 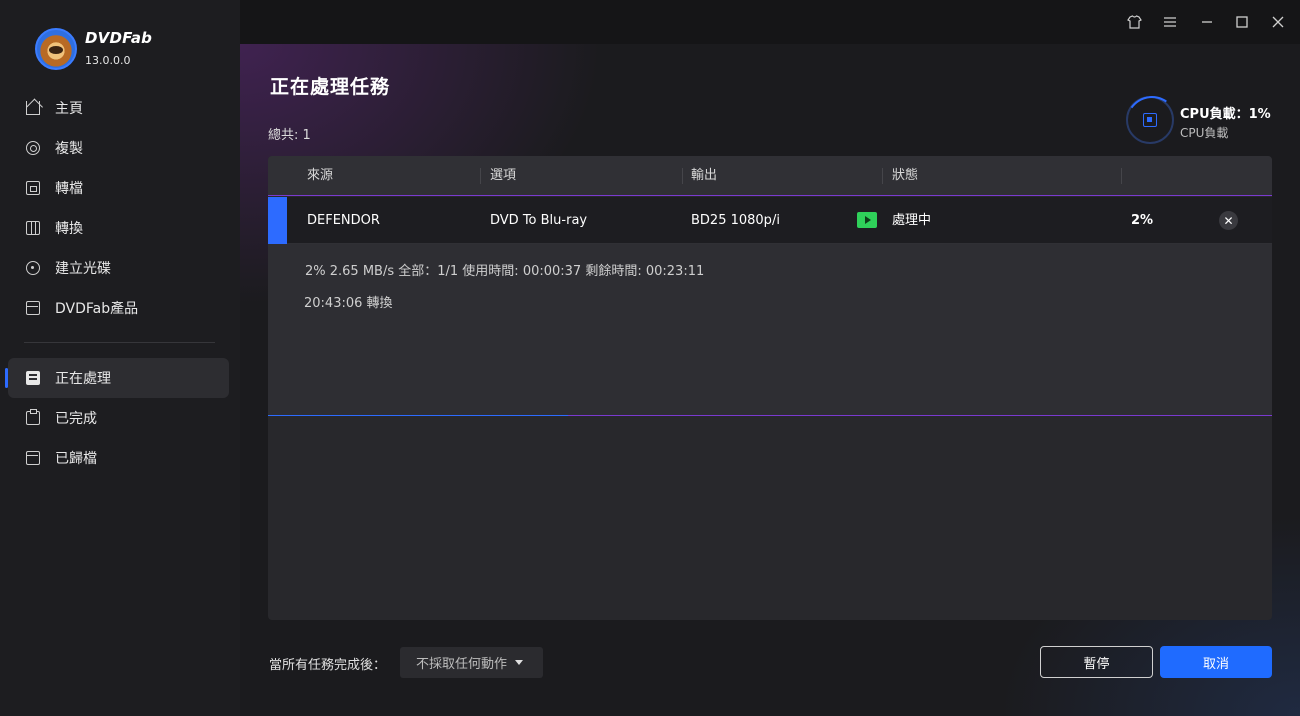 I want to click on sidebar-item-label: DVDFab產品, so click(x=97, y=309).